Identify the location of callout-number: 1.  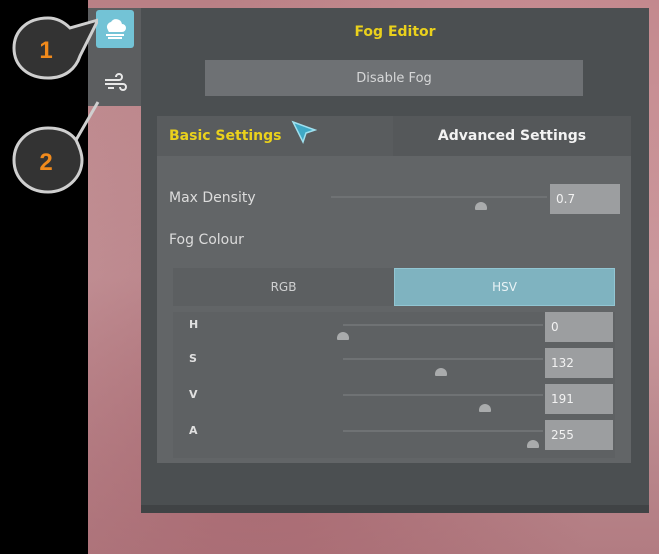
(45, 50).